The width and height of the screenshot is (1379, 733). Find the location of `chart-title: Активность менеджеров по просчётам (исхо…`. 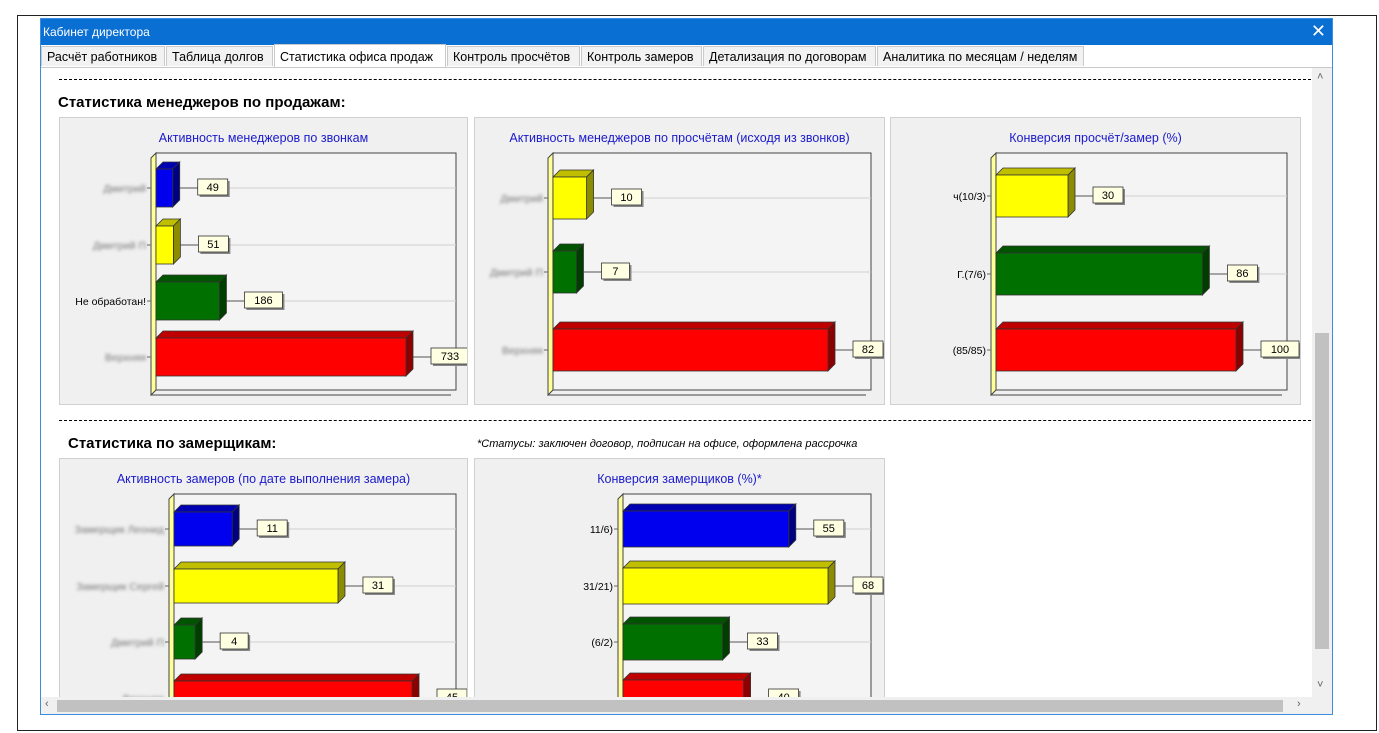

chart-title: Активность менеджеров по просчётам (исхо… is located at coordinates (679, 138).